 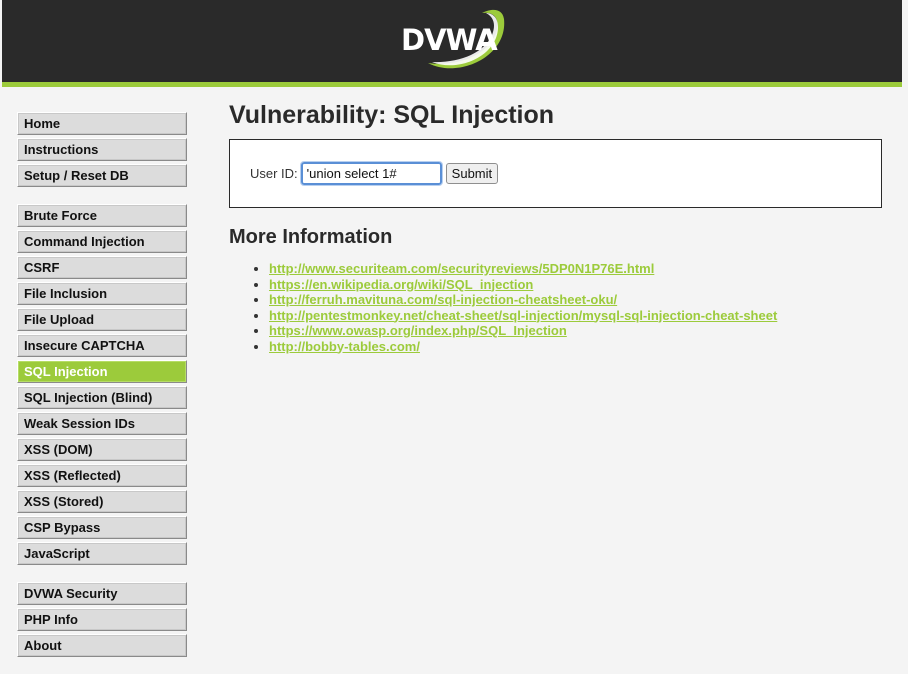 I want to click on menu-group-general: Home Instructions Setup / Reset DB, so click(x=102, y=149).